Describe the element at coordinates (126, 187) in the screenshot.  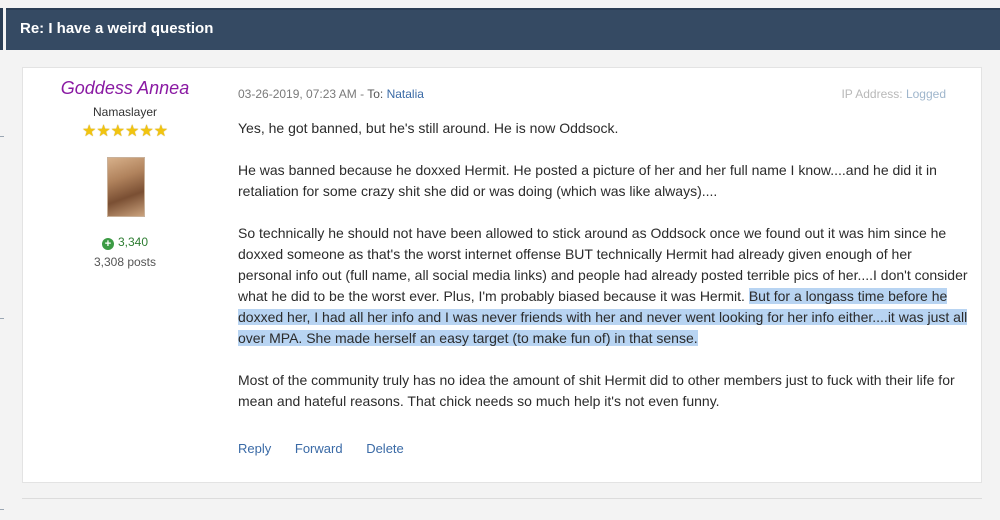
I see `avatar` at that location.